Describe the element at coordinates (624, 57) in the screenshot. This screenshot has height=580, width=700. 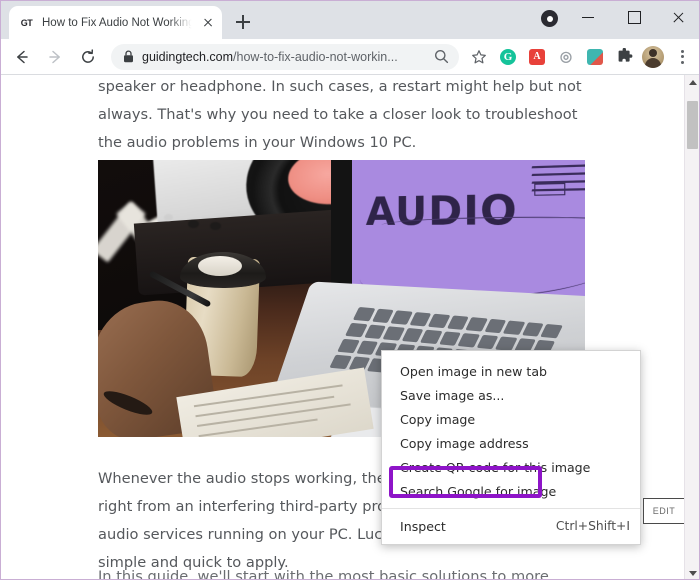
I see `extensions-puzzle-icon` at that location.